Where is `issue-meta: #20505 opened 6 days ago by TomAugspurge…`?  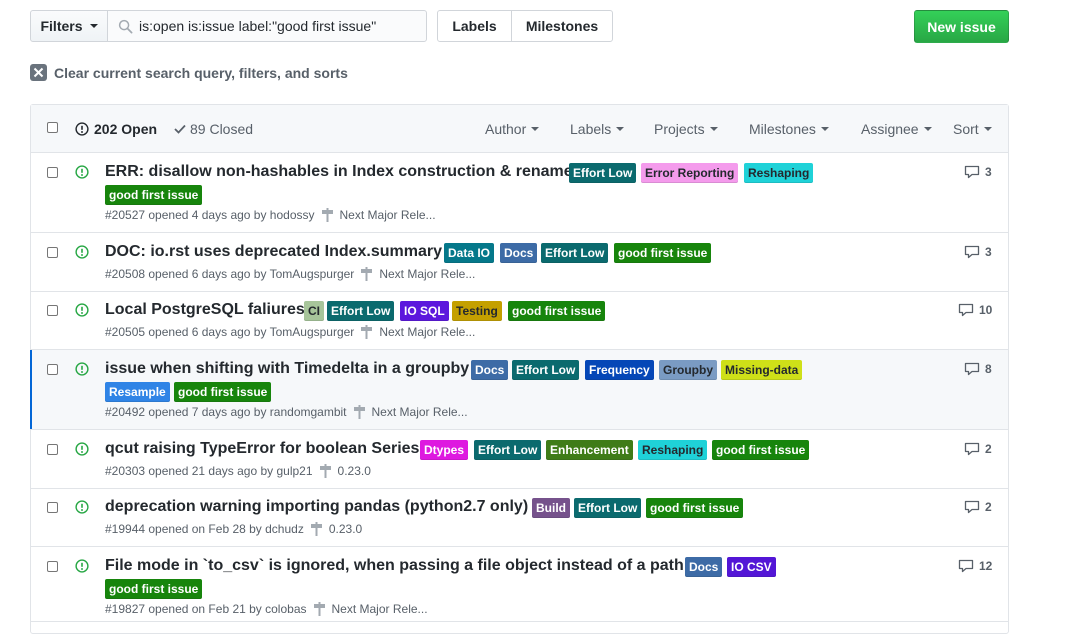
issue-meta: #20505 opened 6 days ago by TomAugspurge… is located at coordinates (290, 332).